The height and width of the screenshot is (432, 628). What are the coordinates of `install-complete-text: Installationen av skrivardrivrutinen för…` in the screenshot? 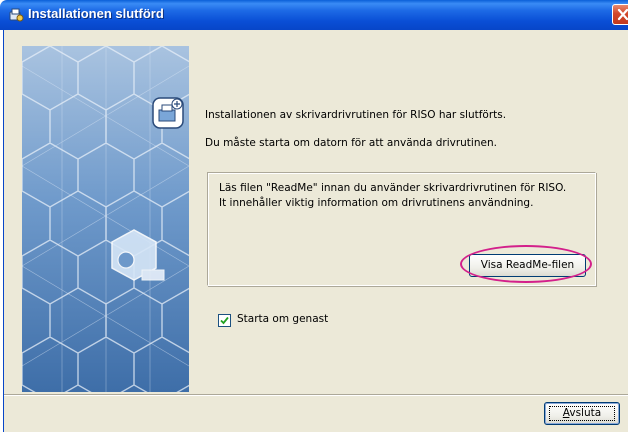 It's located at (356, 115).